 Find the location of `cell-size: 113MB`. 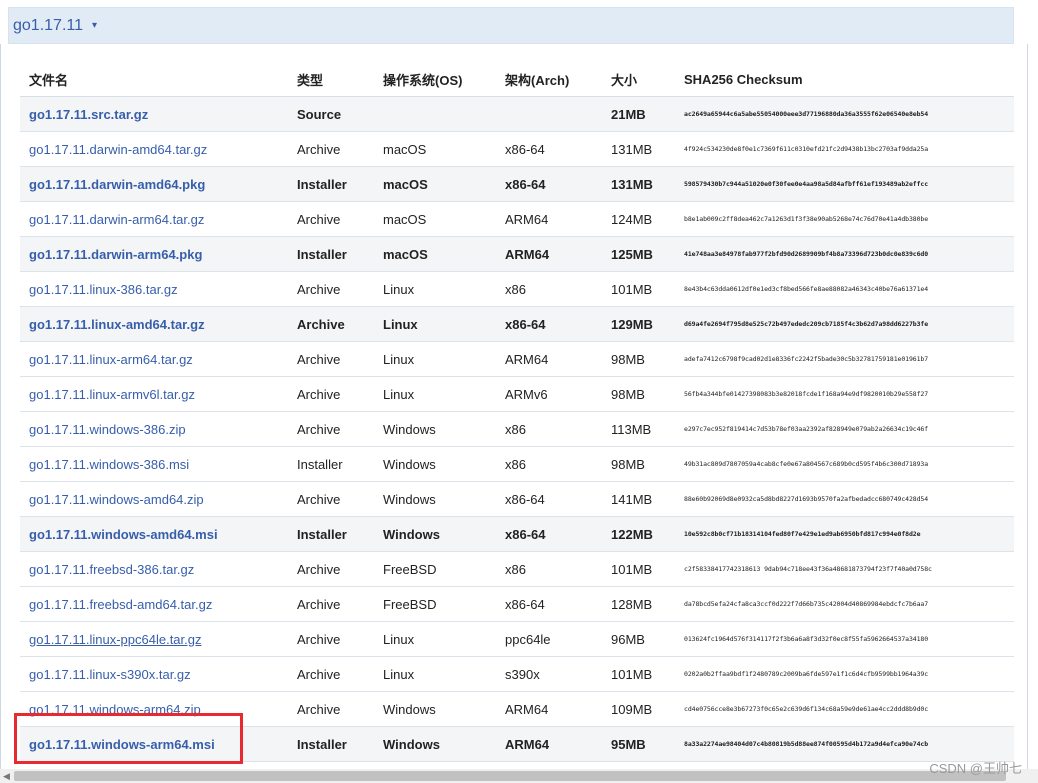

cell-size: 113MB is located at coordinates (638, 429).